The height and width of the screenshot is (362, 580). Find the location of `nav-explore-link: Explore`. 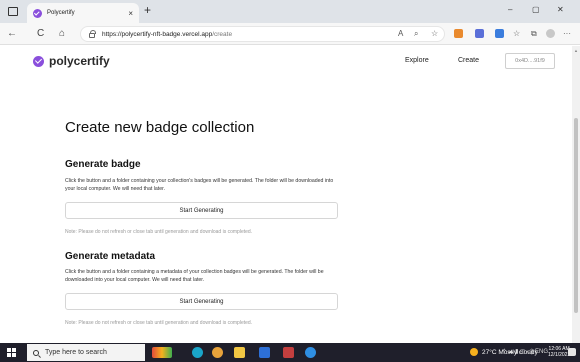

nav-explore-link: Explore is located at coordinates (417, 60).